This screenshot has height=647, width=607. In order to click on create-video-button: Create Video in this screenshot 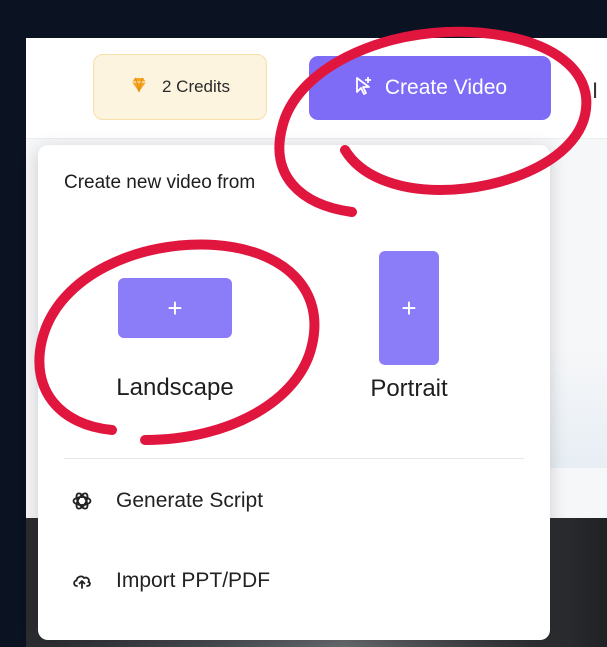, I will do `click(430, 88)`.